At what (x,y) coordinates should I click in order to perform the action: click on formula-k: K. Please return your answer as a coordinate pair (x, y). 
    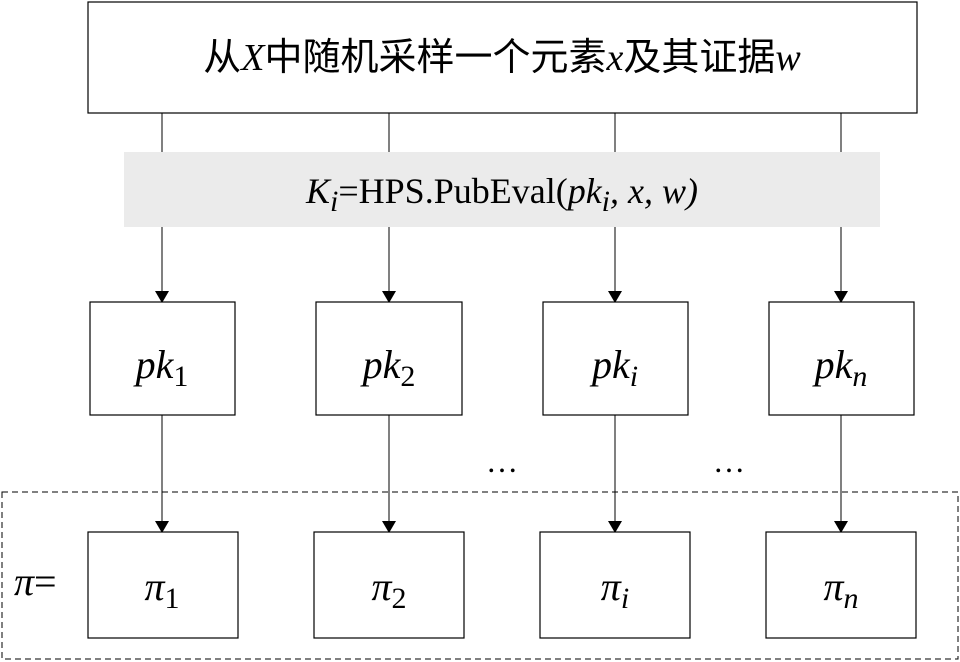
    Looking at the image, I should click on (318, 191).